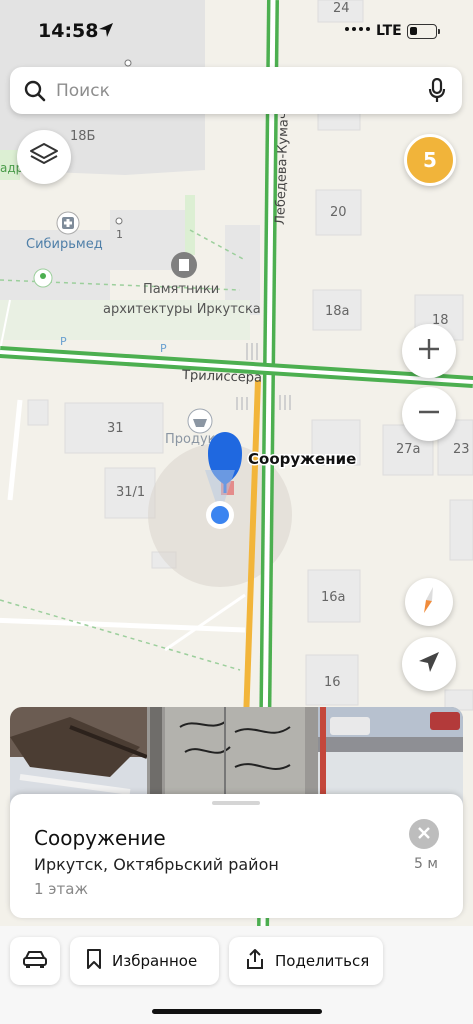 This screenshot has height=1024, width=473. I want to click on place-distance: 5 м, so click(426, 864).